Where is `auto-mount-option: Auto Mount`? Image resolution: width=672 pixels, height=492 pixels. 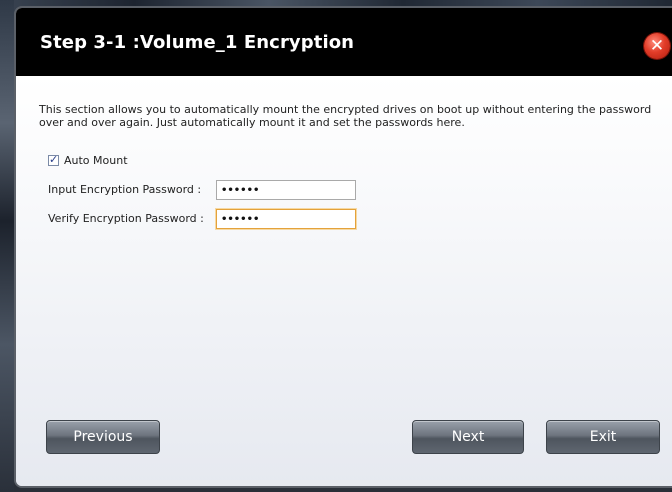
auto-mount-option: Auto Mount is located at coordinates (88, 160).